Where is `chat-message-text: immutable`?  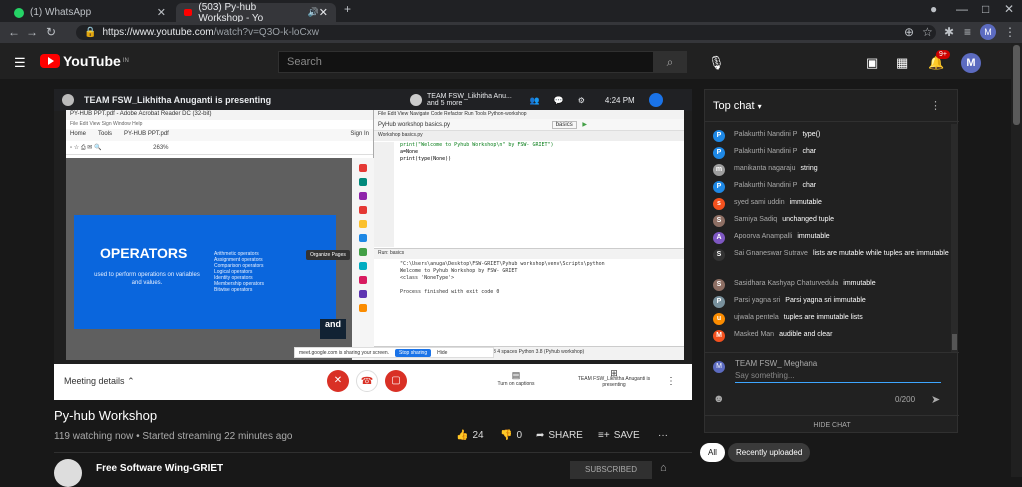 chat-message-text: immutable is located at coordinates (859, 283).